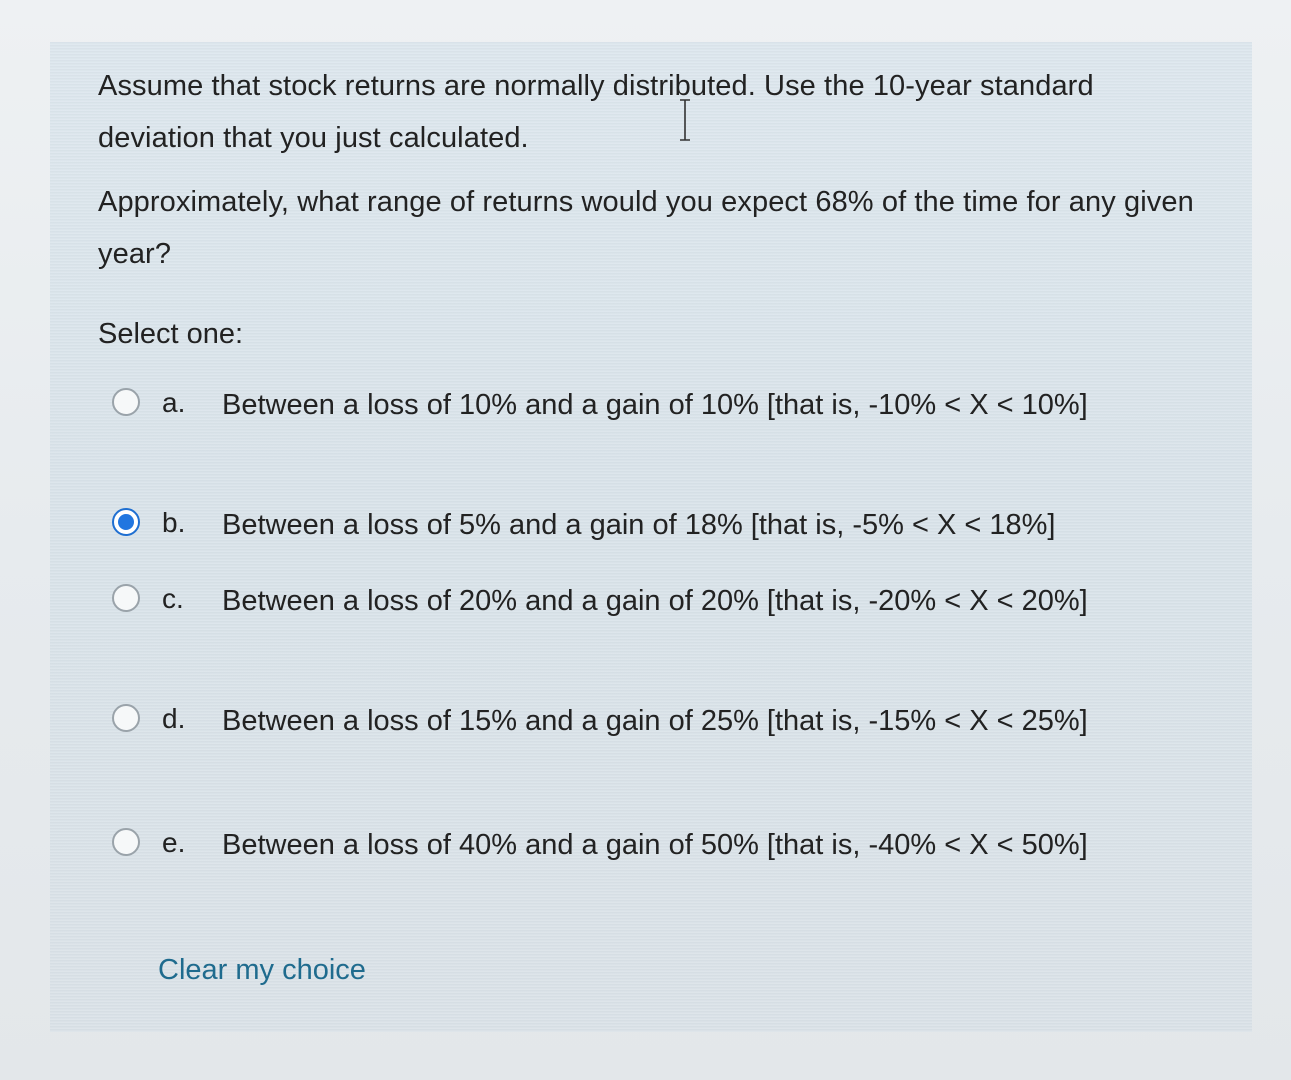 The image size is (1291, 1080). I want to click on text-cursor-icon, so click(685, 120).